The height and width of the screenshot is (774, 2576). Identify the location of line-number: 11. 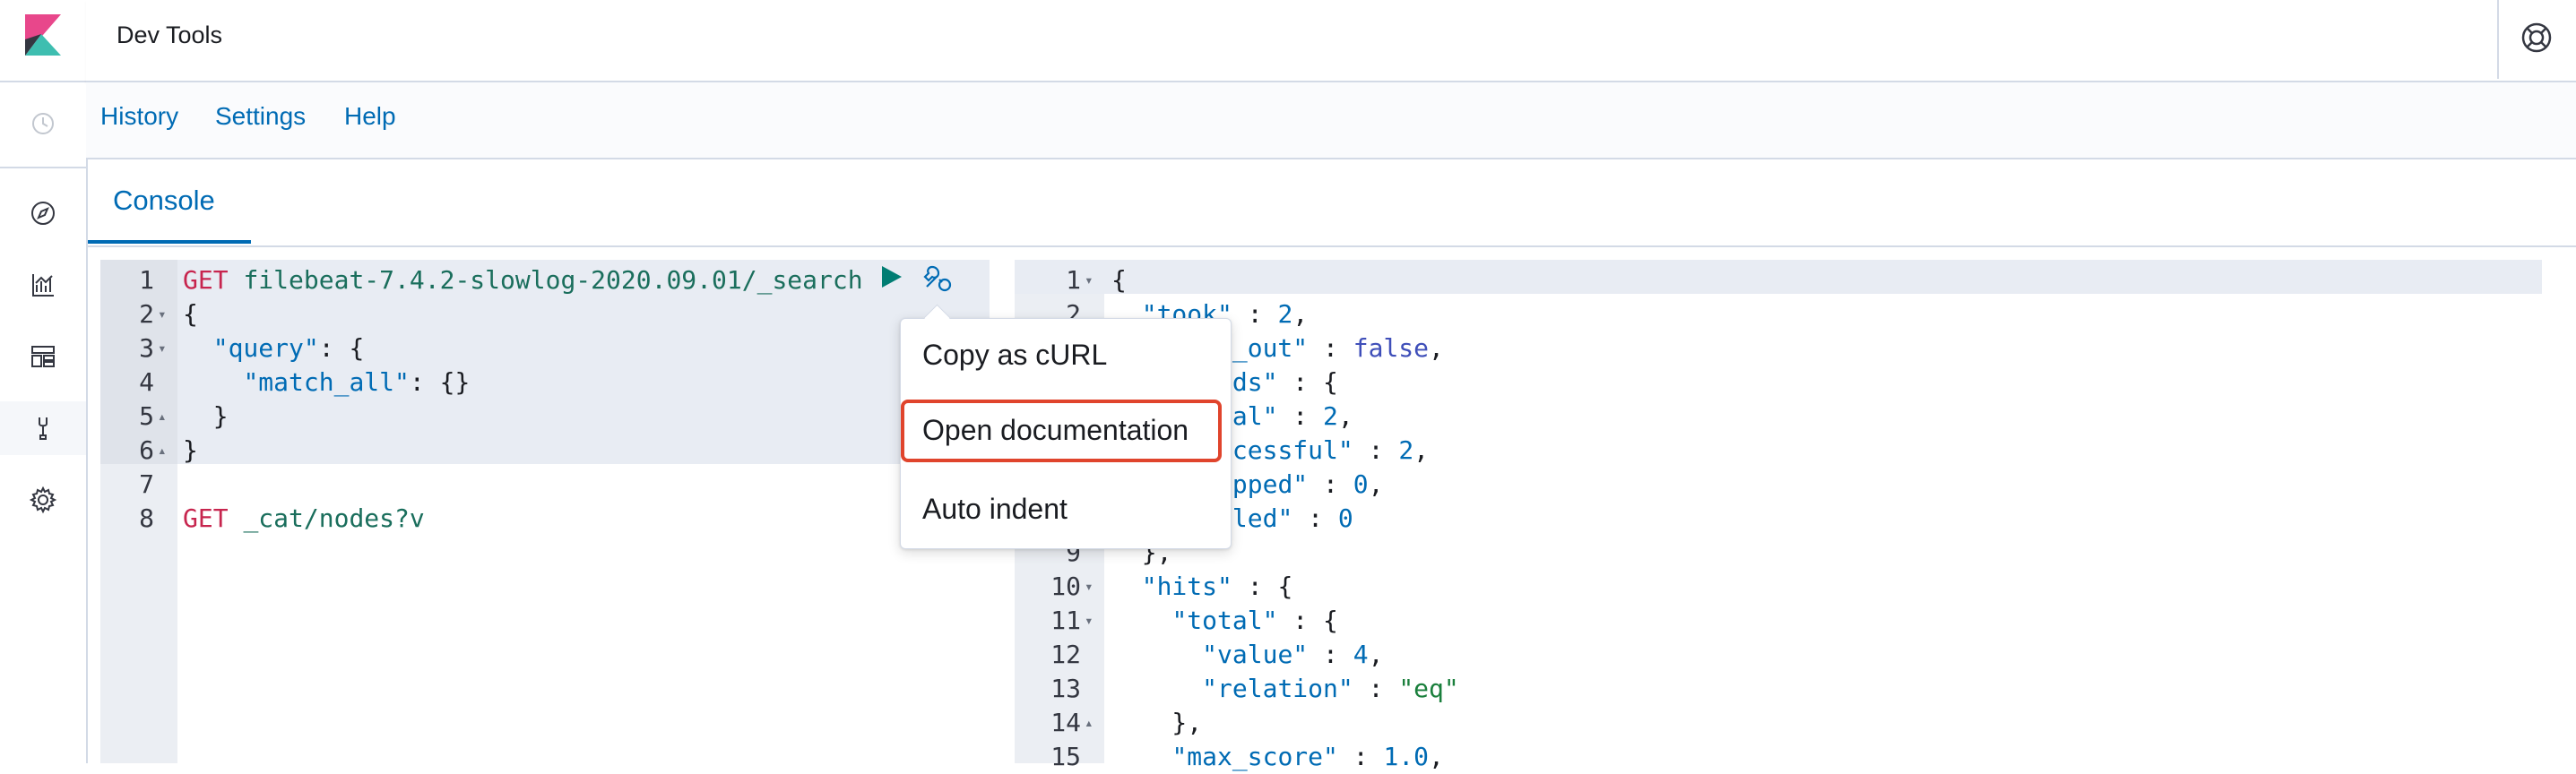
(1065, 620).